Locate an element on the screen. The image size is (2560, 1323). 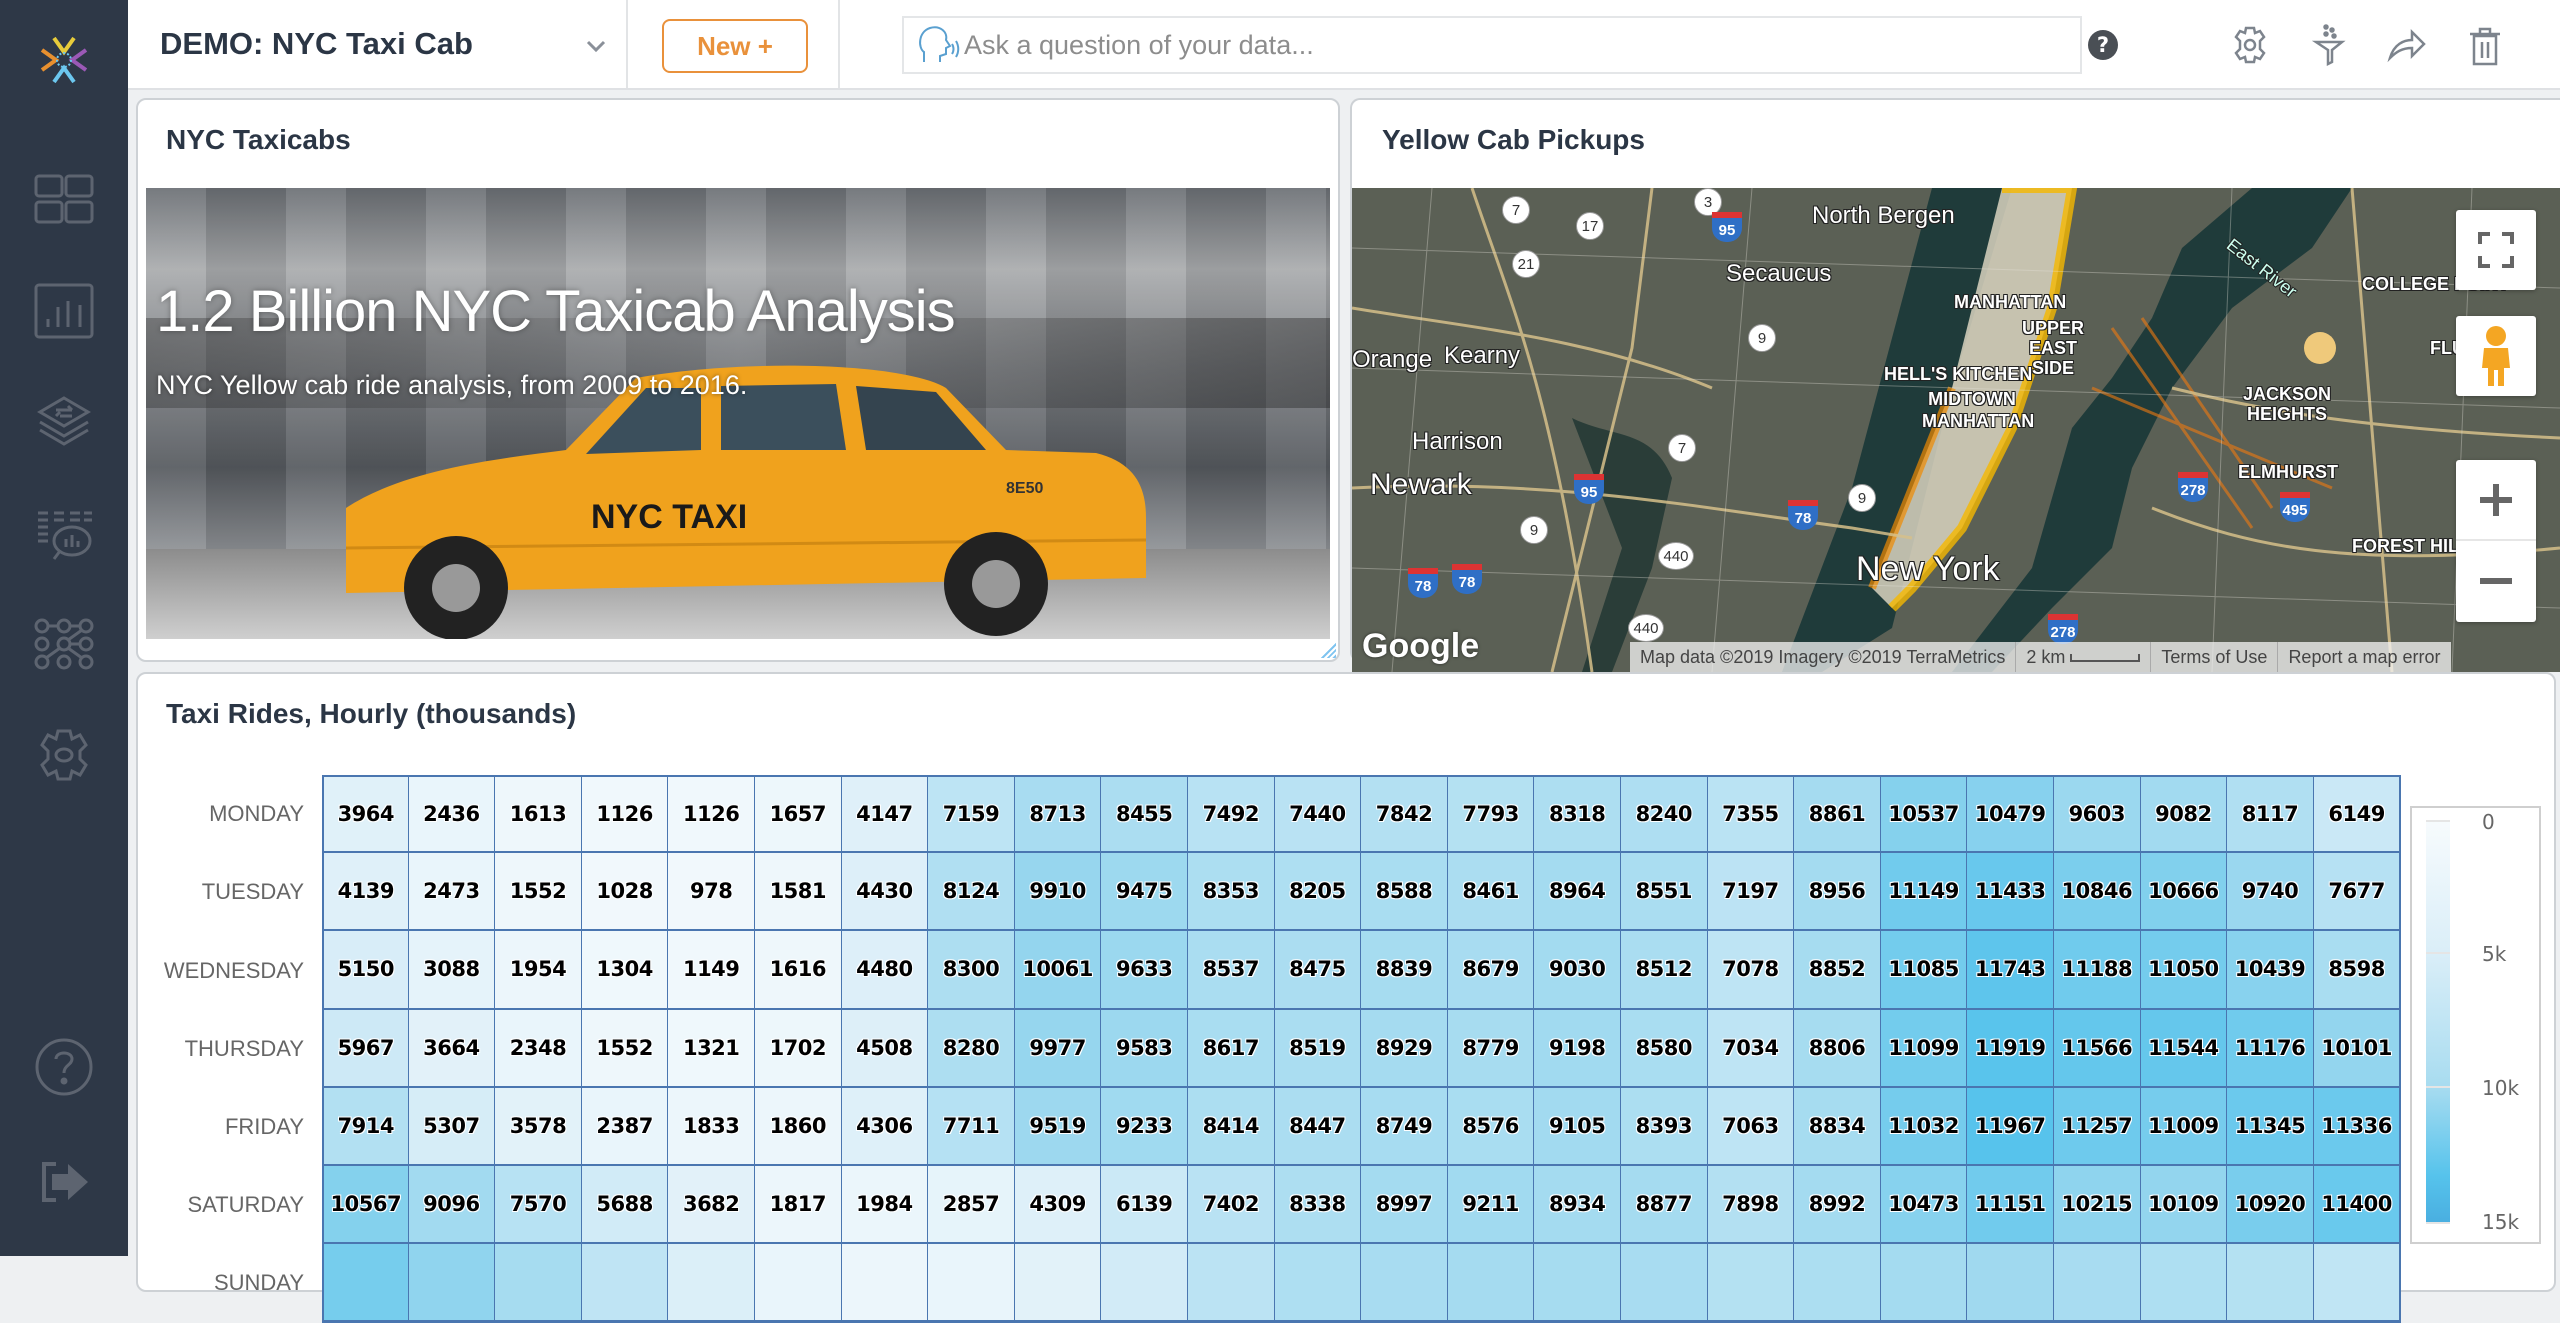
heatmap-cell: 8280 is located at coordinates (972, 1049).